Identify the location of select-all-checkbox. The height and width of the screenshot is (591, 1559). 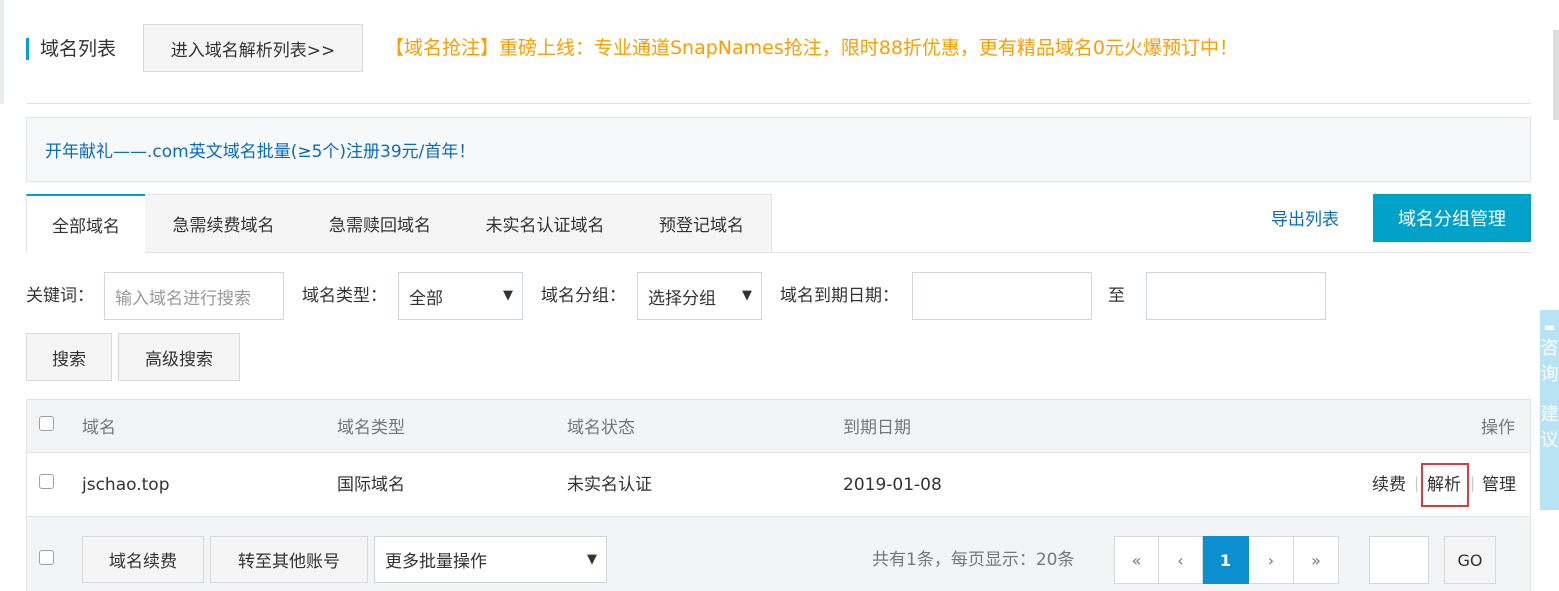
(46, 423).